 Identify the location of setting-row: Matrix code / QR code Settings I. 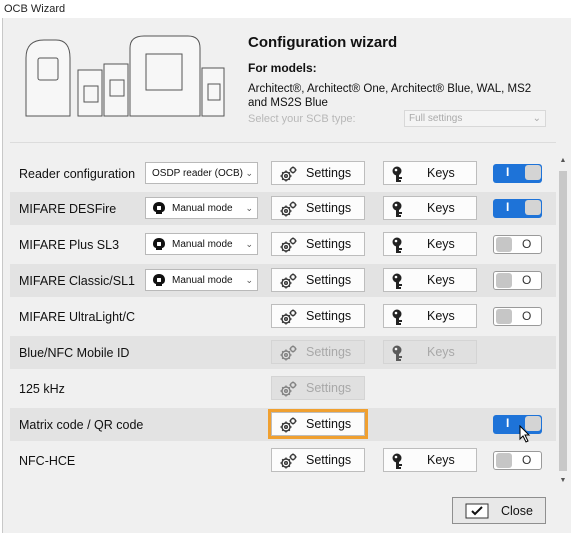
(283, 424).